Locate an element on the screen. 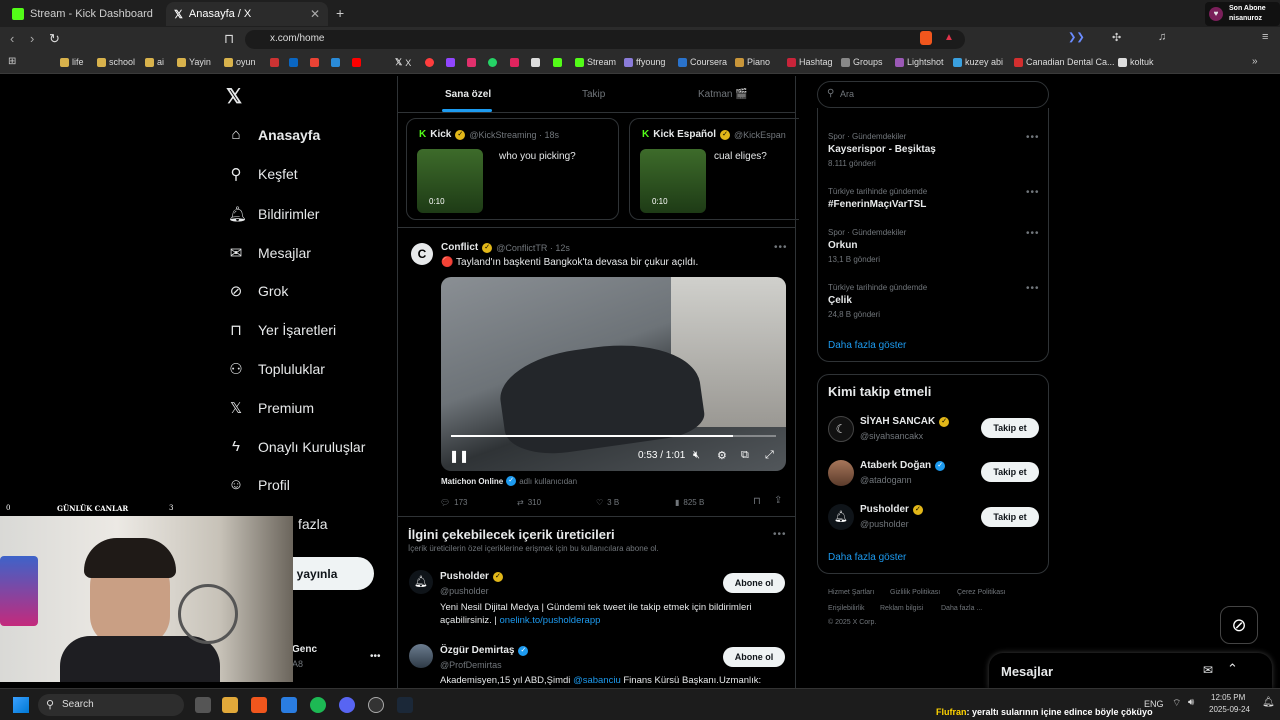 The width and height of the screenshot is (1280, 720). more-bookmarks-icon: » is located at coordinates (1255, 61).